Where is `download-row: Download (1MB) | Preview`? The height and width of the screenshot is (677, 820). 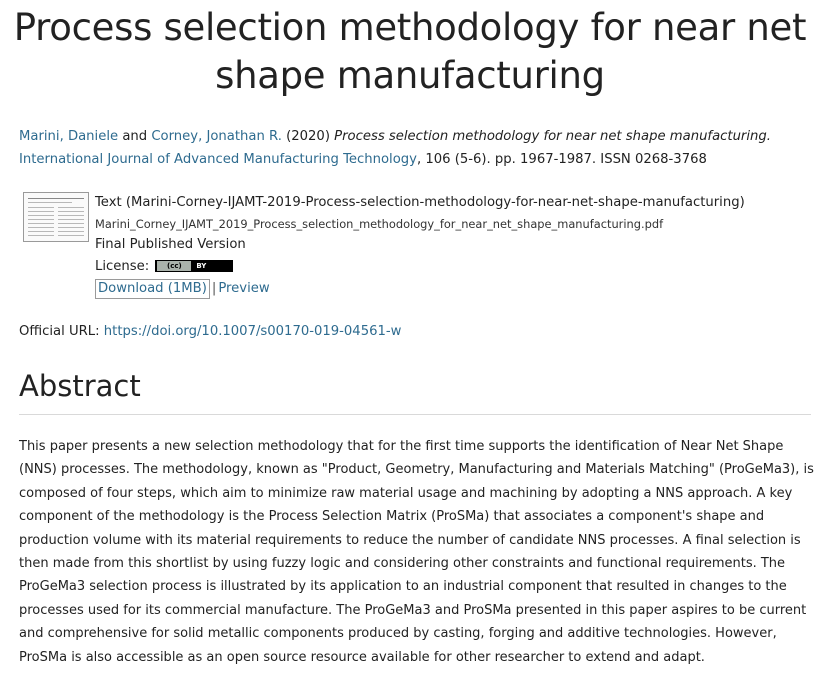 download-row: Download (1MB) | Preview is located at coordinates (445, 289).